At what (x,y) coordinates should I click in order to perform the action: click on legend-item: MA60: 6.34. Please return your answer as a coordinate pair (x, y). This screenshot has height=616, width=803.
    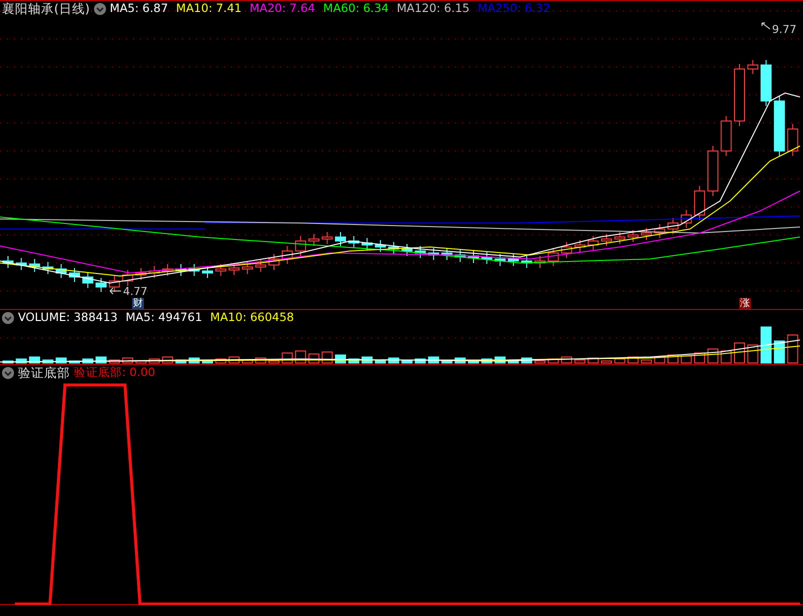
    Looking at the image, I should click on (356, 8).